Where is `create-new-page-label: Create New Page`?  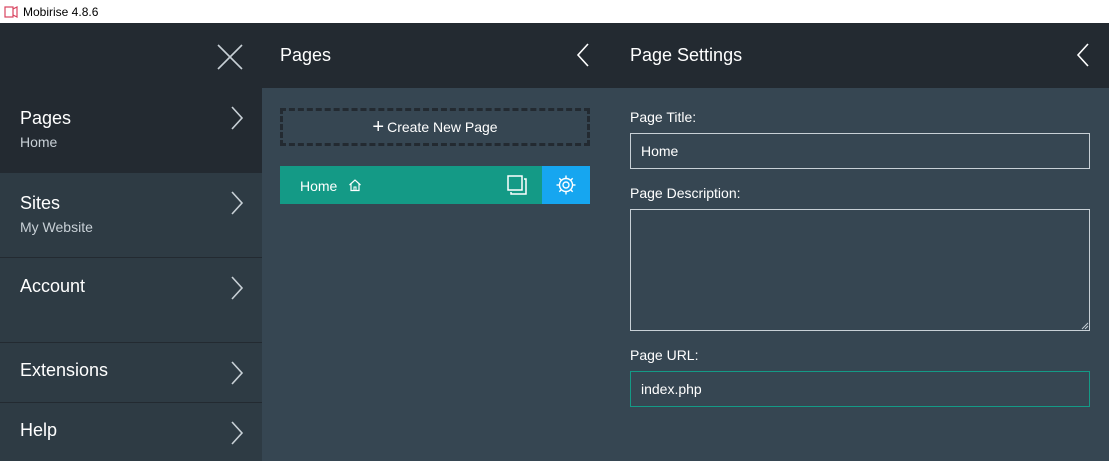 create-new-page-label: Create New Page is located at coordinates (442, 127).